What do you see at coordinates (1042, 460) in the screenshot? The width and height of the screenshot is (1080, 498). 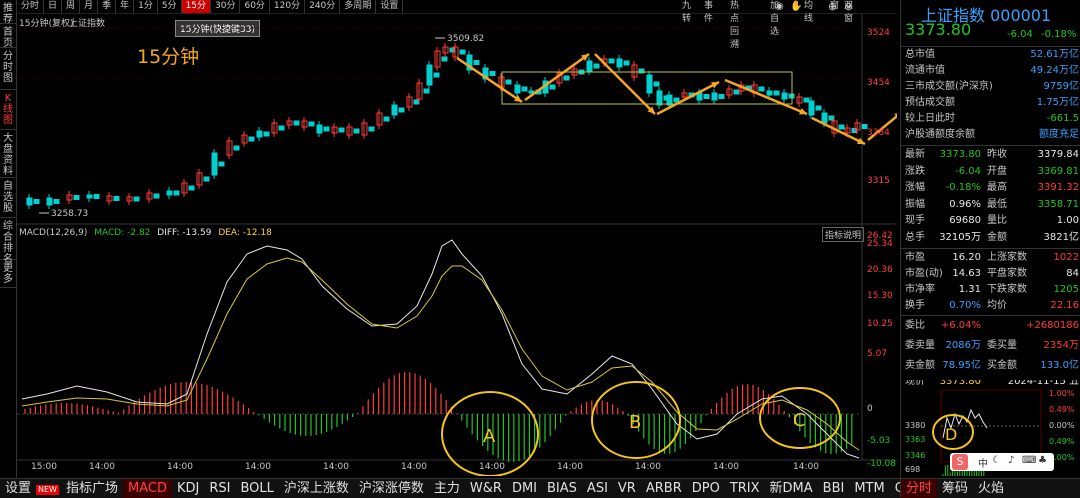 I see `shirt-icon: ♣` at bounding box center [1042, 460].